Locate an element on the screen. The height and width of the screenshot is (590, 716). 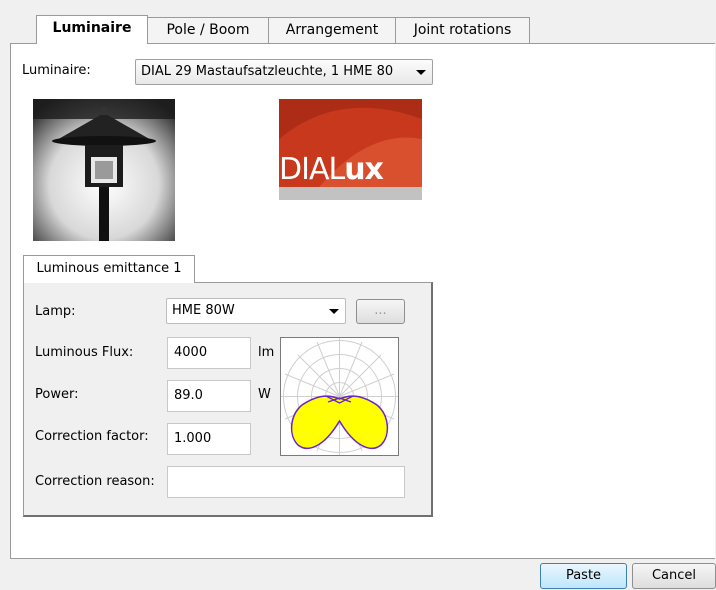
luminaire-select: DIAL 29 Mastaufsatzleuchte, 1 HME 80 is located at coordinates (284, 72).